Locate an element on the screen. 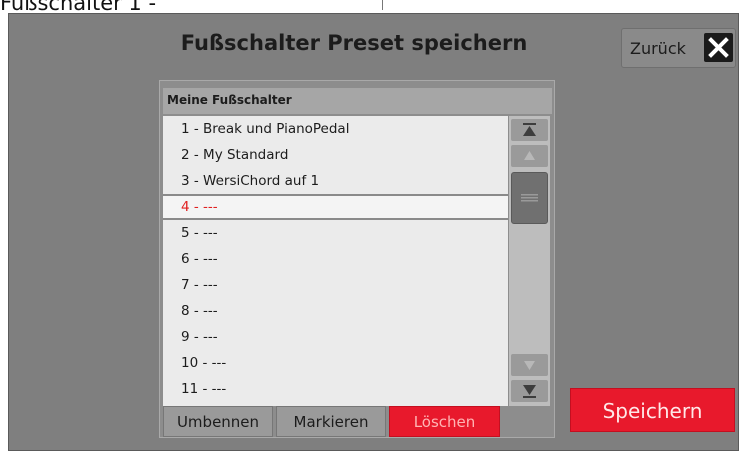 The image size is (739, 451). mark-button: Markieren is located at coordinates (331, 421).